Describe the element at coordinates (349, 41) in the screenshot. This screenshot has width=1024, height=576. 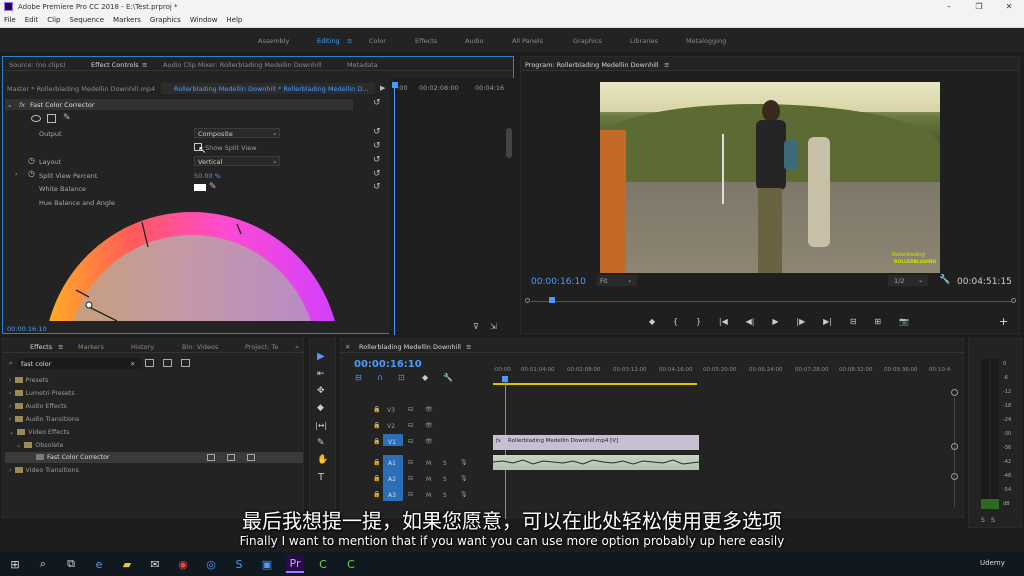
I see `workspace-menu-icon: ≡` at that location.